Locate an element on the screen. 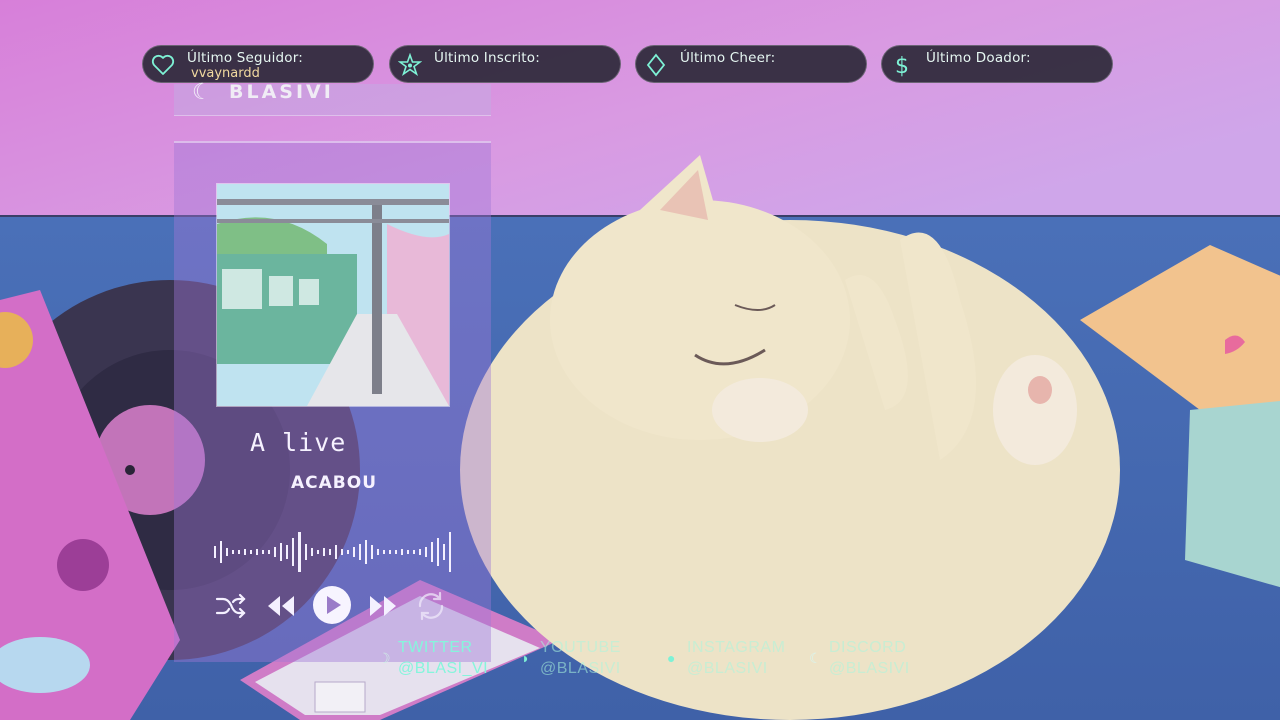  audio-waveform is located at coordinates (332, 552).